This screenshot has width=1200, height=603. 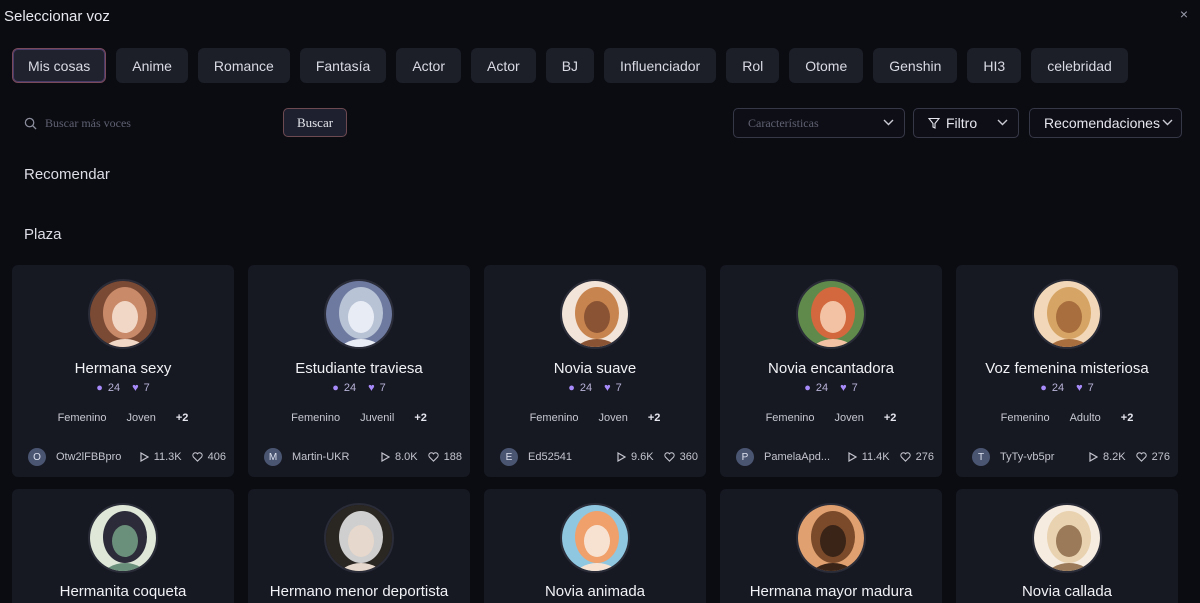 I want to click on chevron-down-icon, so click(x=1167, y=123).